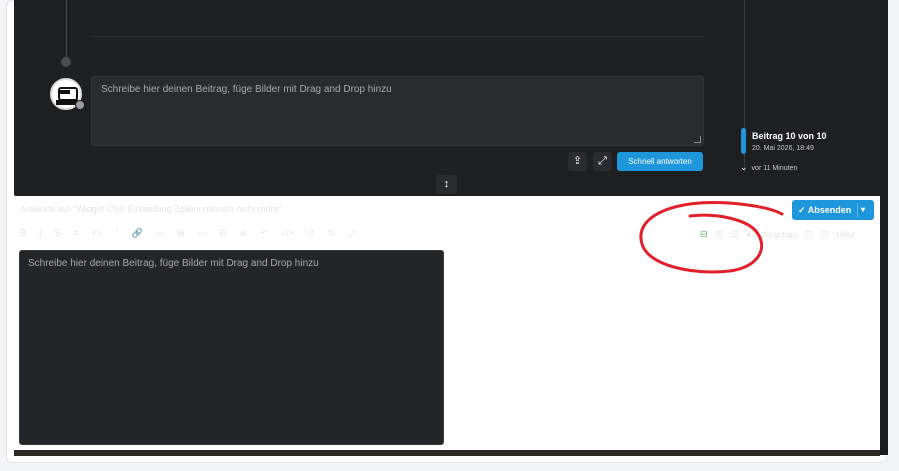 The height and width of the screenshot is (471, 899). I want to click on grid-icon: ⊞, so click(720, 234).